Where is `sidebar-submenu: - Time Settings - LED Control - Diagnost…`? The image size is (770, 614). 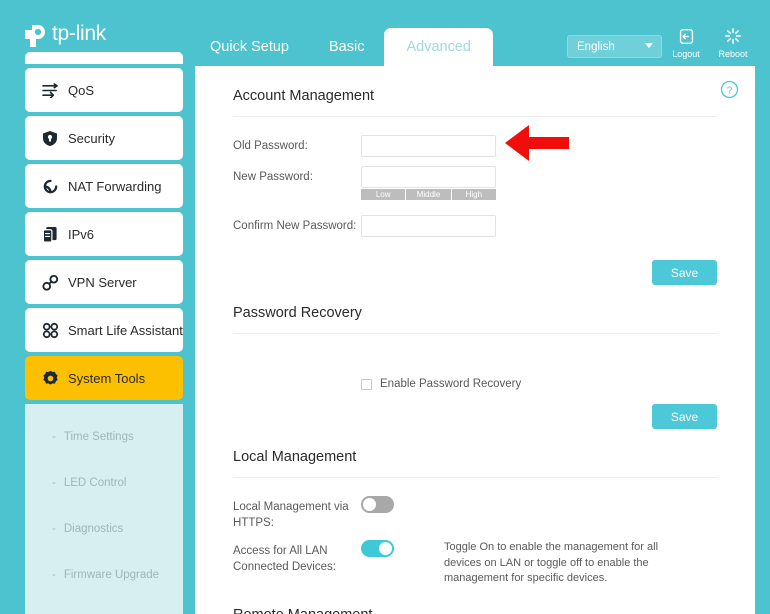 sidebar-submenu: - Time Settings - LED Control - Diagnost… is located at coordinates (104, 509).